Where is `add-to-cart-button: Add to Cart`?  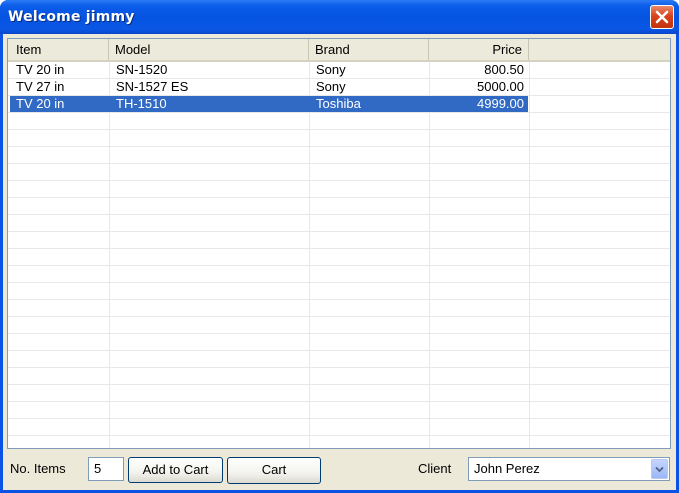
add-to-cart-button: Add to Cart is located at coordinates (175, 470).